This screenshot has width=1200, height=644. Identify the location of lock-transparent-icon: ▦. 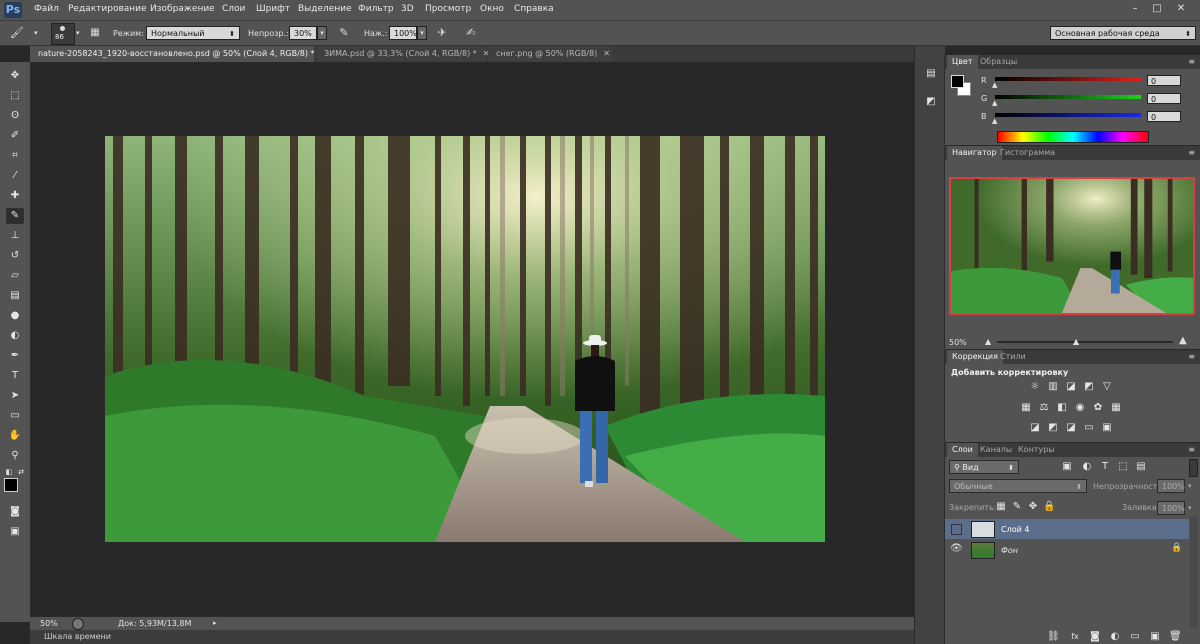
(1001, 507).